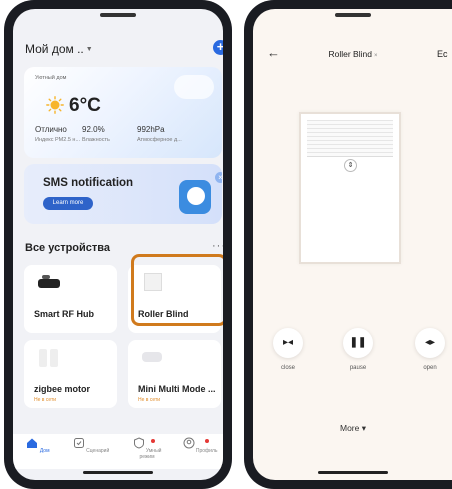 This screenshot has width=452, height=489. What do you see at coordinates (375, 56) in the screenshot?
I see `title-badge: ×` at bounding box center [375, 56].